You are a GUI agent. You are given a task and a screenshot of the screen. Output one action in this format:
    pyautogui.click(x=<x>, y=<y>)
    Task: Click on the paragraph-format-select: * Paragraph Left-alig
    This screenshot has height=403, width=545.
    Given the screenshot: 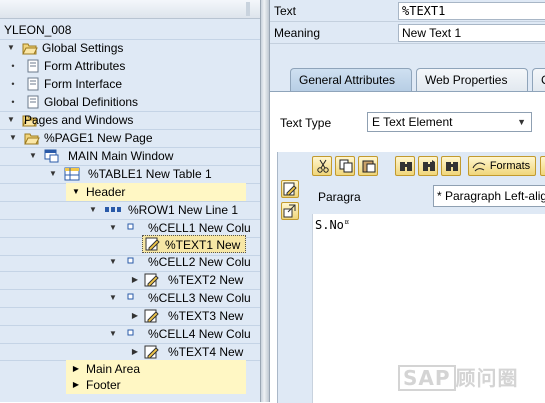 What is the action you would take?
    pyautogui.click(x=489, y=196)
    